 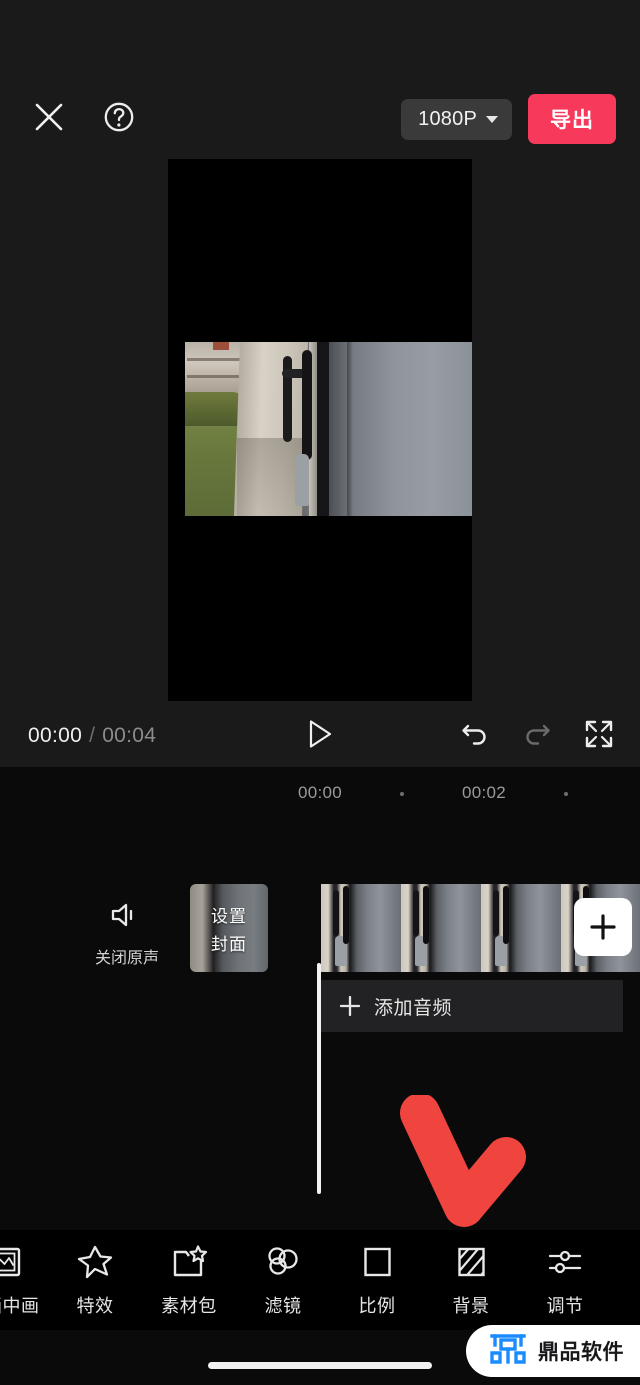 I want to click on dingpin-logo-icon, so click(x=508, y=1351).